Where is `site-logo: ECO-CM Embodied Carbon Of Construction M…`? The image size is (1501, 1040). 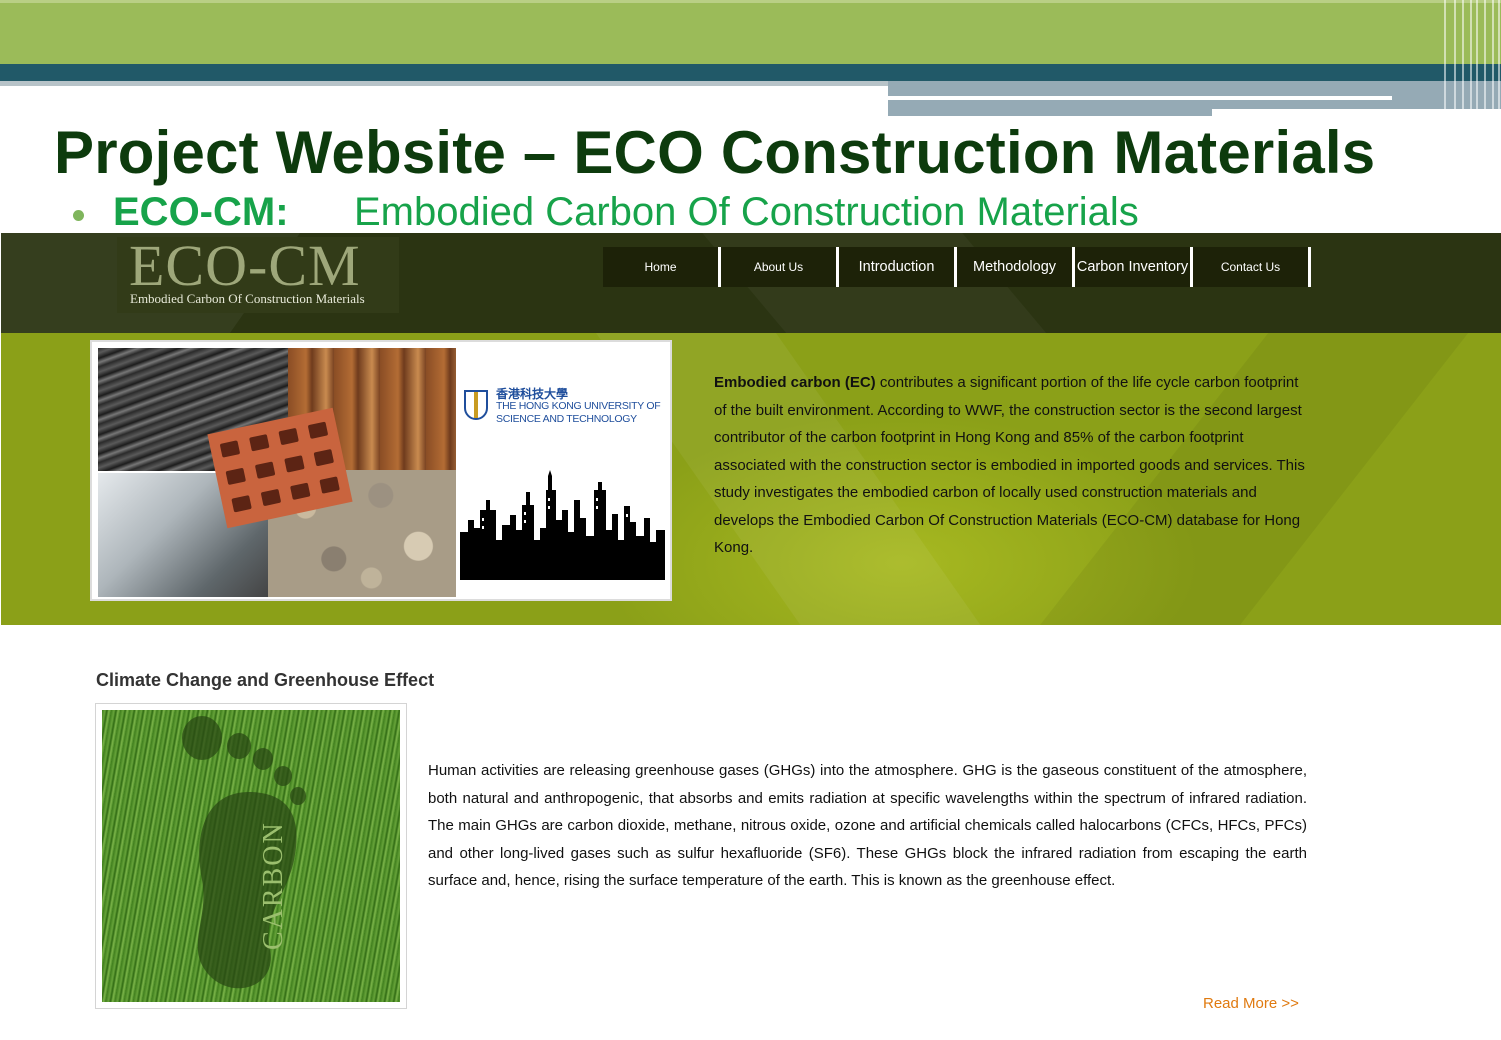
site-logo: ECO-CM Embodied Carbon Of Construction M… is located at coordinates (258, 275).